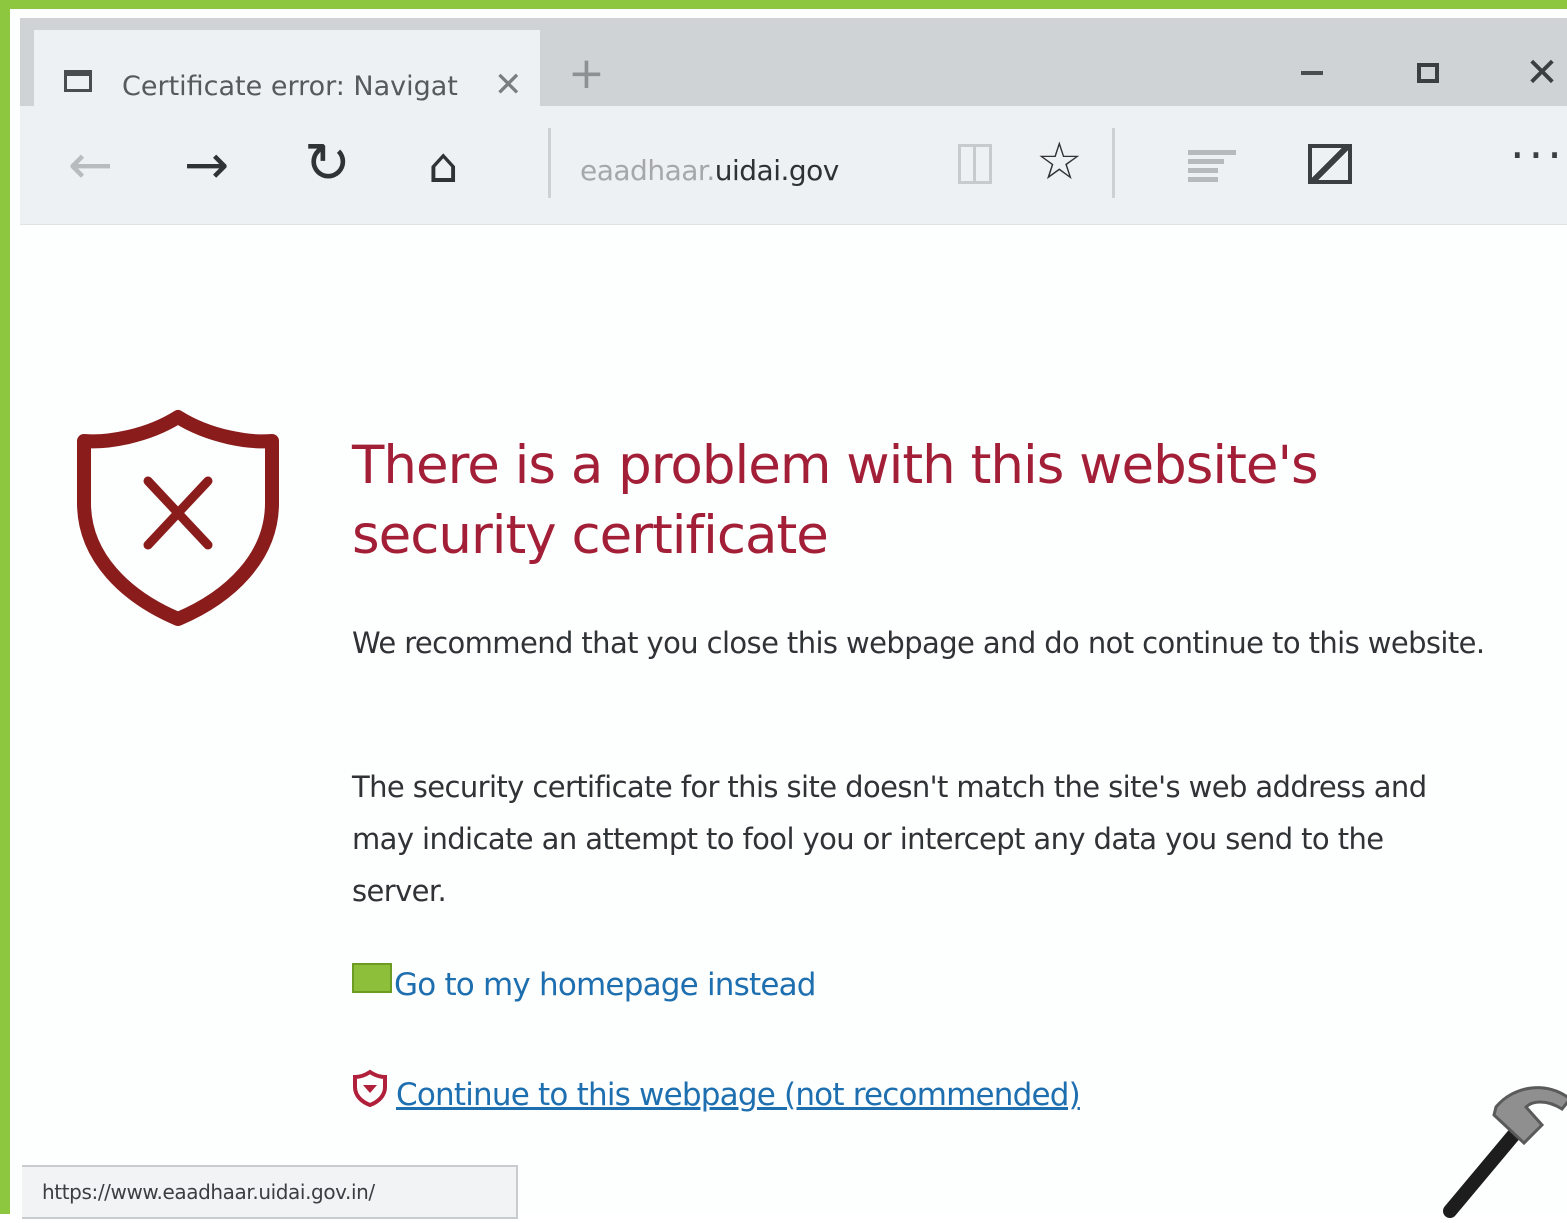 This screenshot has width=1567, height=1223. Describe the element at coordinates (290, 86) in the screenshot. I see `tab-title: Certificate error: Navigat` at that location.